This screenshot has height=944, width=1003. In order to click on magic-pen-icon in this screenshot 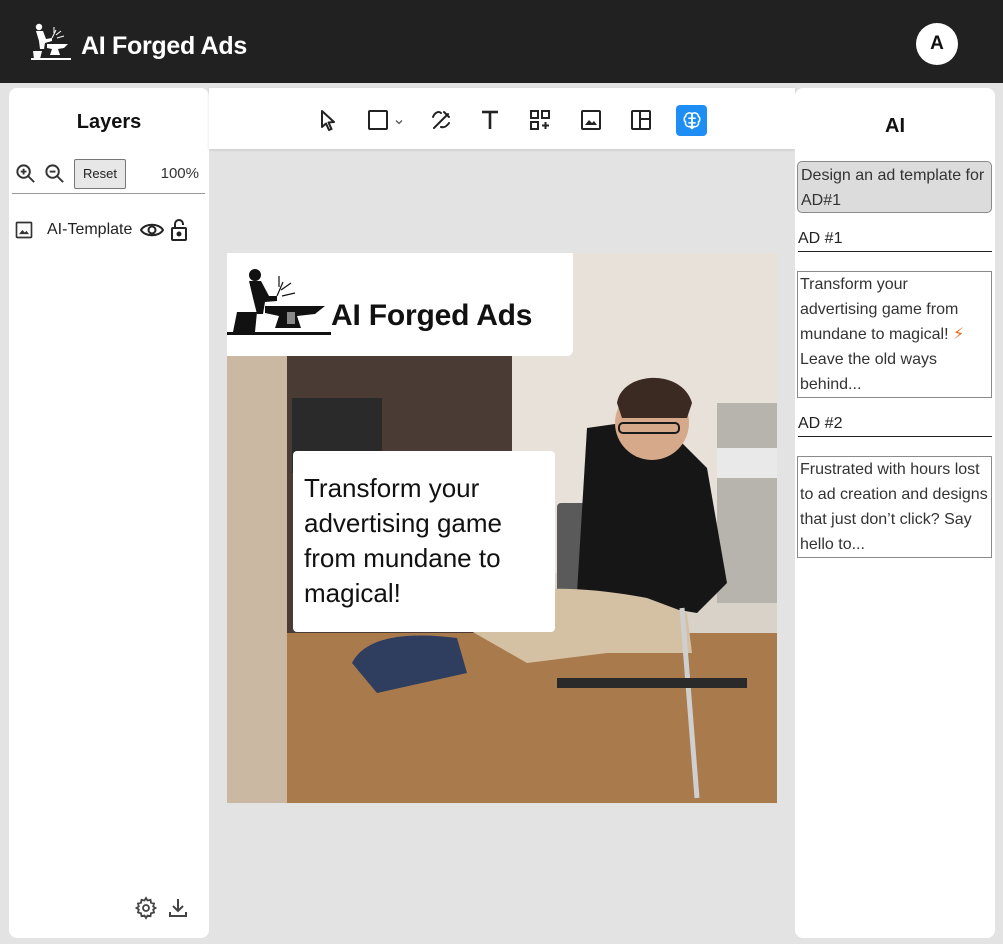, I will do `click(441, 120)`.